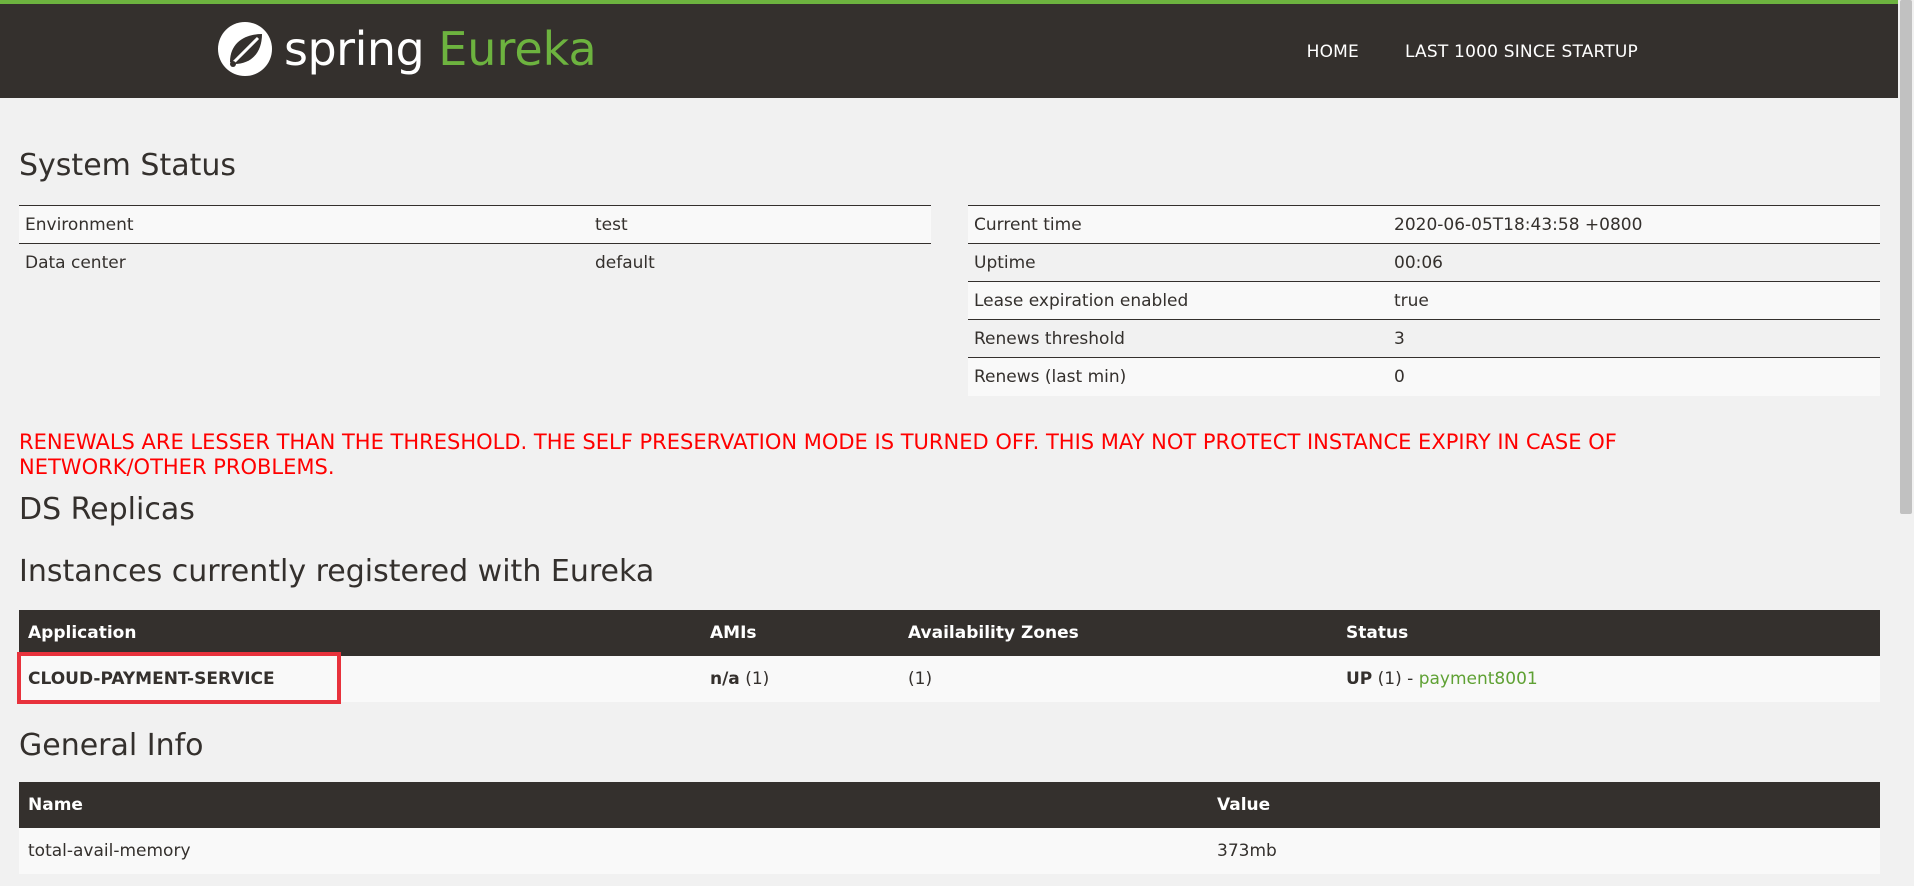  I want to click on status-label: Uptime, so click(1178, 262).